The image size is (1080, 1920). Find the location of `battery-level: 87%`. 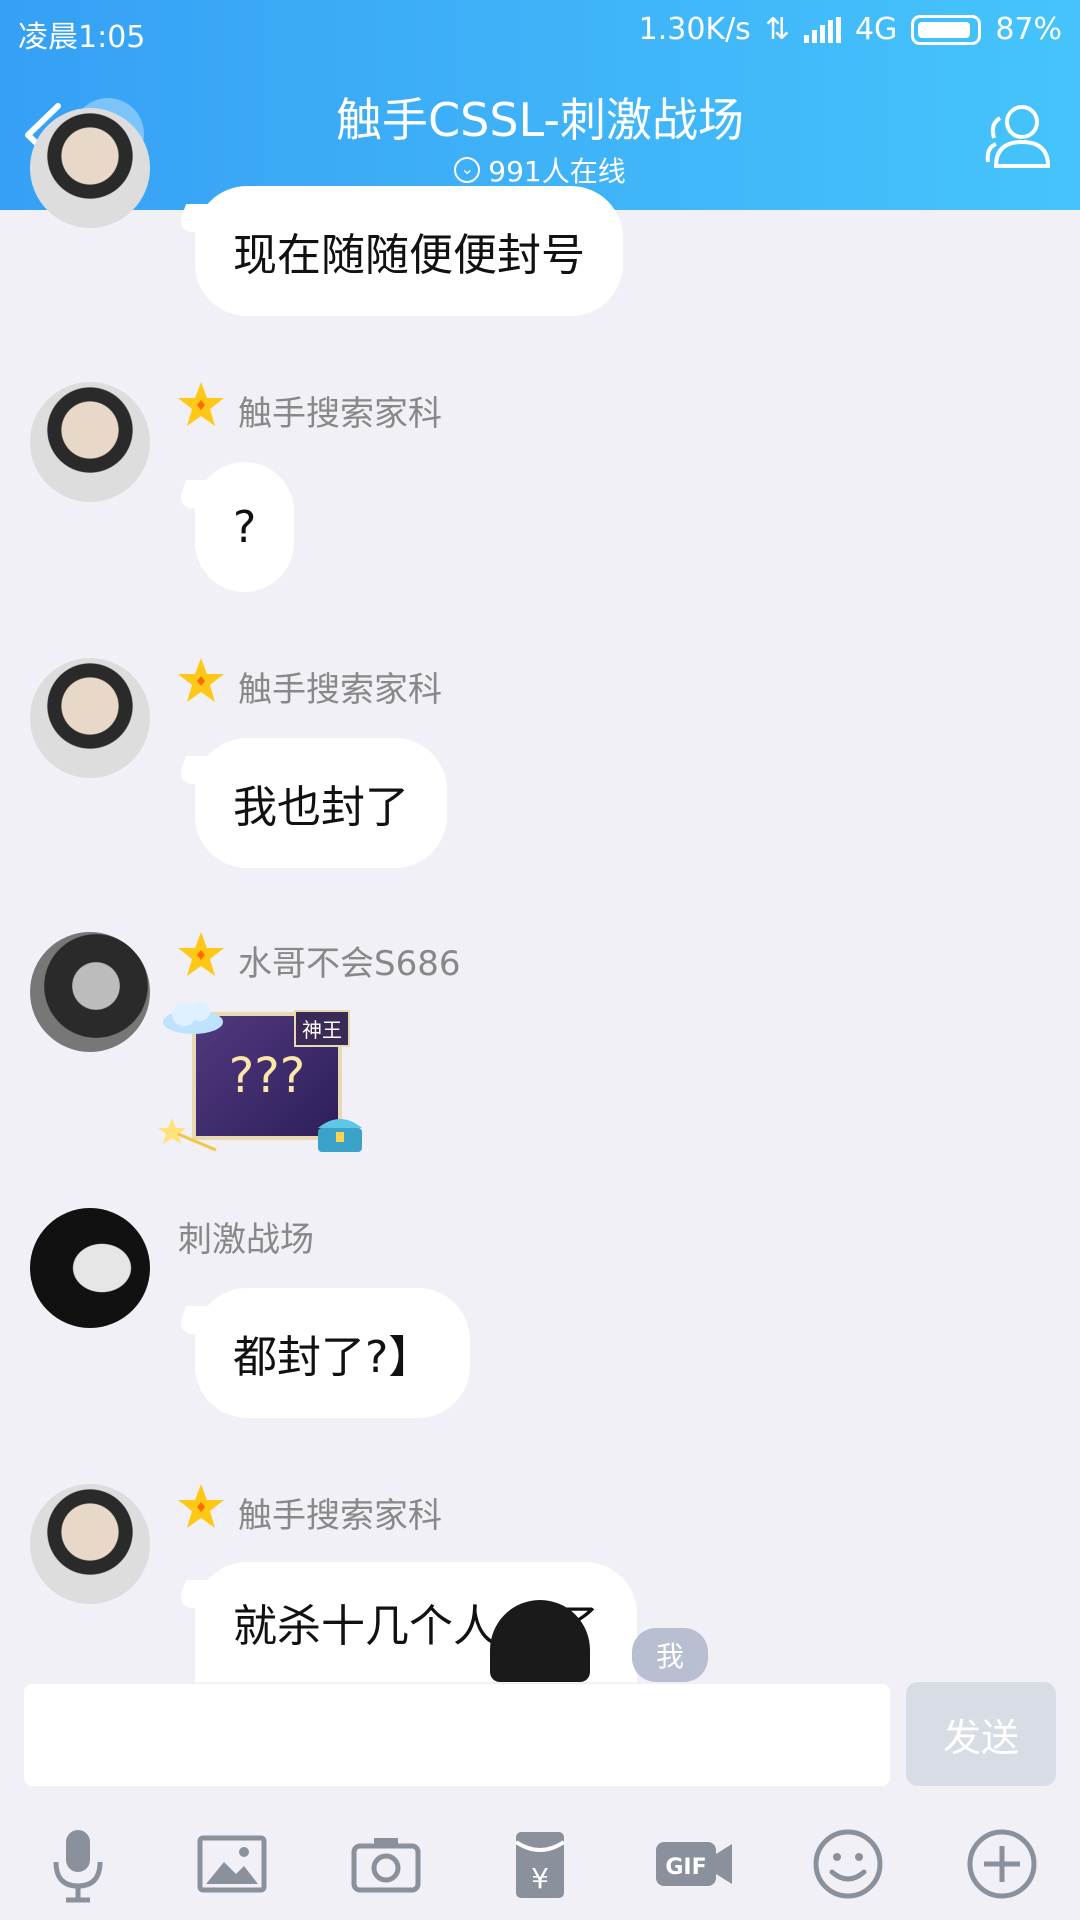

battery-level: 87% is located at coordinates (1028, 29).